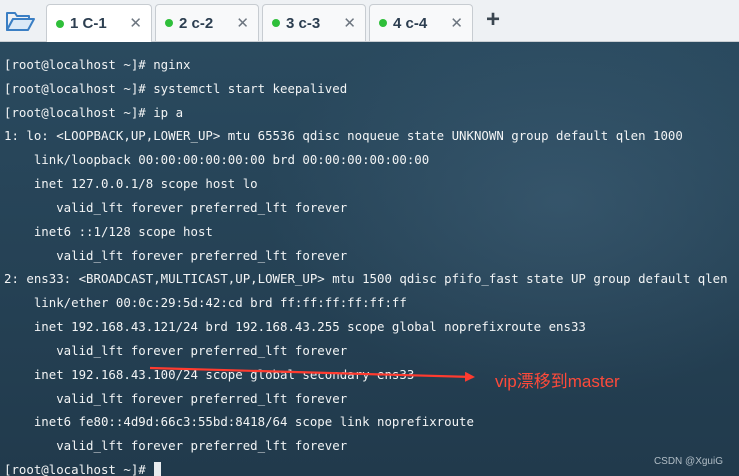 This screenshot has height=476, width=739. What do you see at coordinates (493, 20) in the screenshot?
I see `plus-icon: +` at bounding box center [493, 20].